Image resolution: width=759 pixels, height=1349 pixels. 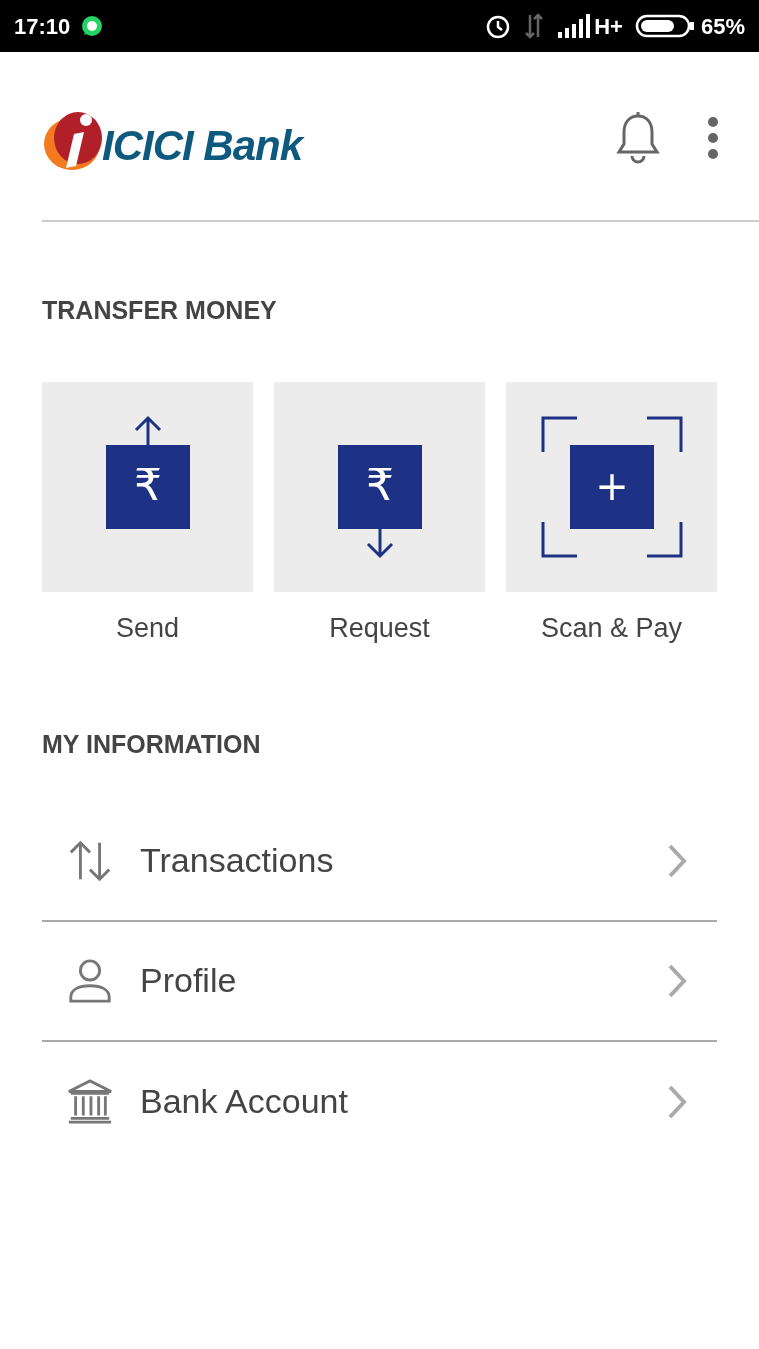 I want to click on more-options-button, so click(x=713, y=138).